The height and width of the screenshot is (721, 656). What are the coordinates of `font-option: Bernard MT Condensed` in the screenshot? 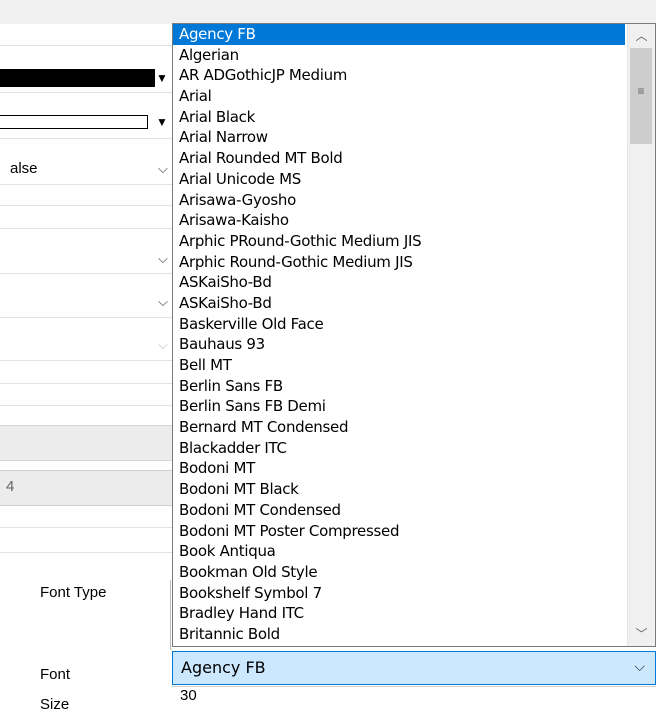 It's located at (399, 427).